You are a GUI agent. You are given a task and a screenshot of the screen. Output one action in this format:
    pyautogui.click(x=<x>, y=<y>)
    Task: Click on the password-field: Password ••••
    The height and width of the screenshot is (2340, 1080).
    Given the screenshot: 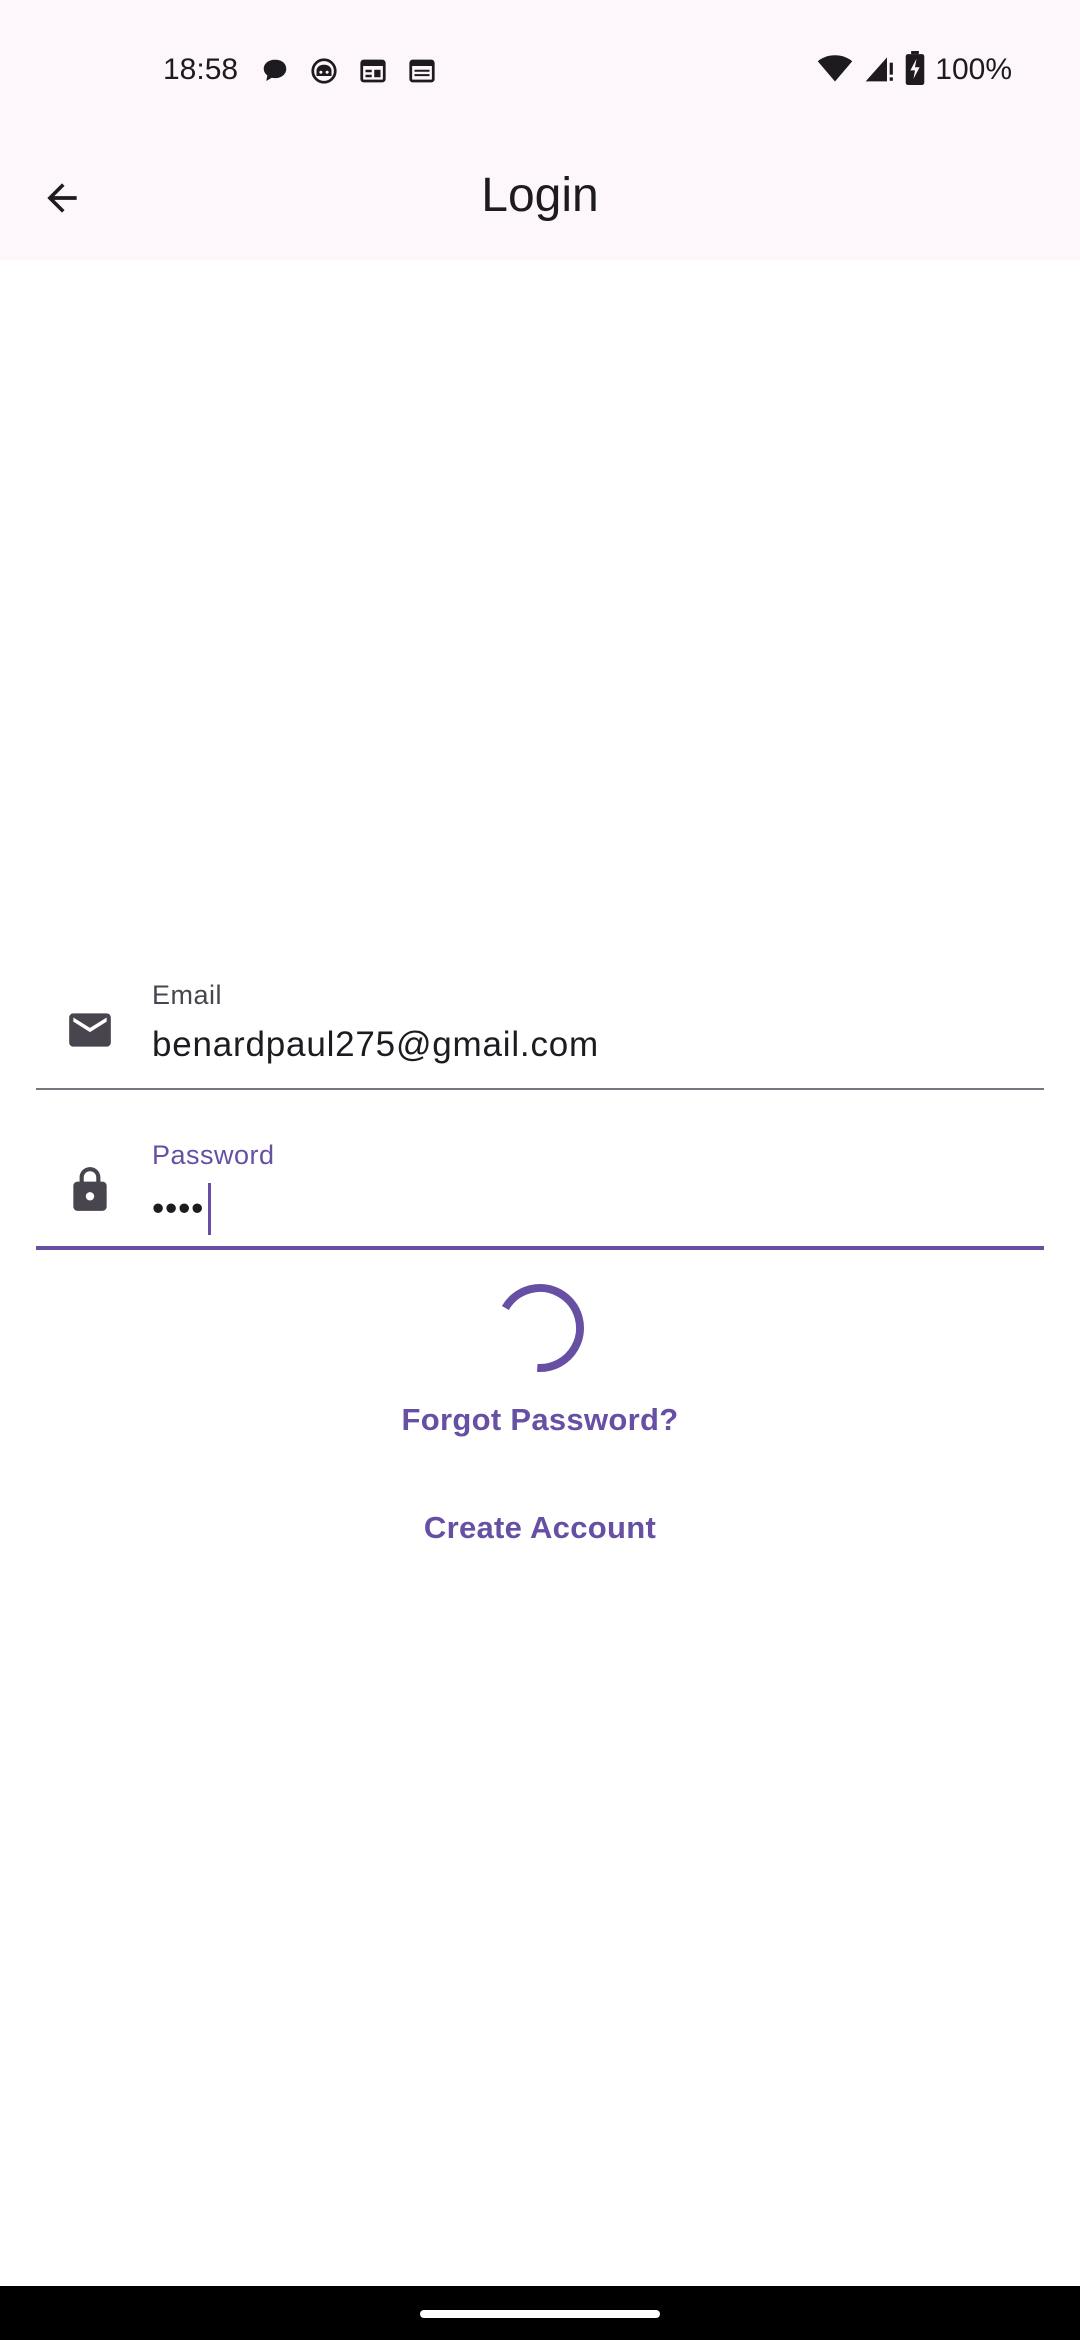 What is the action you would take?
    pyautogui.click(x=540, y=1185)
    